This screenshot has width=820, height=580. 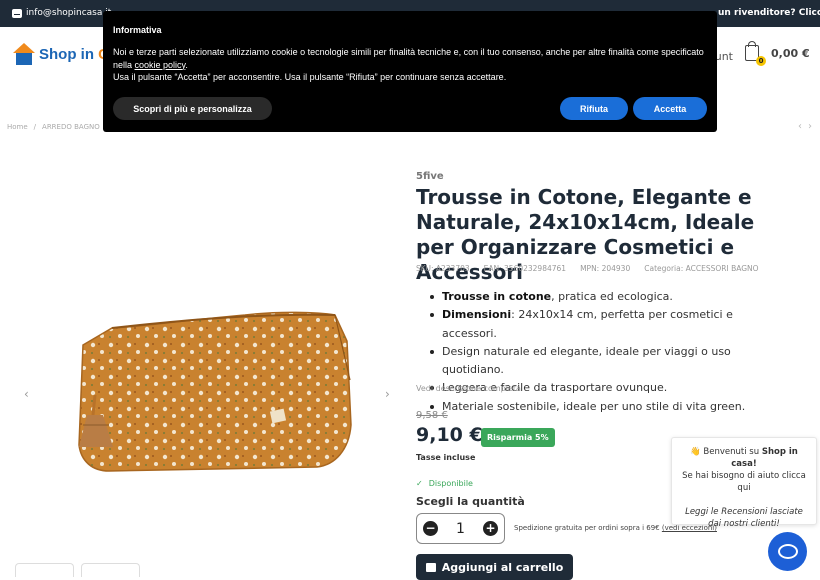 I want to click on product-brand: 5five, so click(x=430, y=176).